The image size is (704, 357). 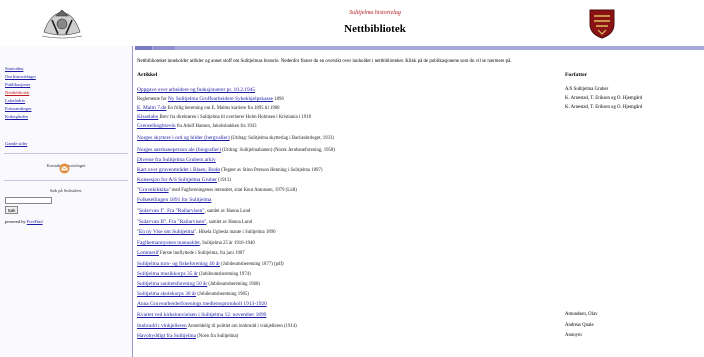 What do you see at coordinates (166, 232) in the screenshot?
I see `article-link: En ny Vise om Sulitjelma` at bounding box center [166, 232].